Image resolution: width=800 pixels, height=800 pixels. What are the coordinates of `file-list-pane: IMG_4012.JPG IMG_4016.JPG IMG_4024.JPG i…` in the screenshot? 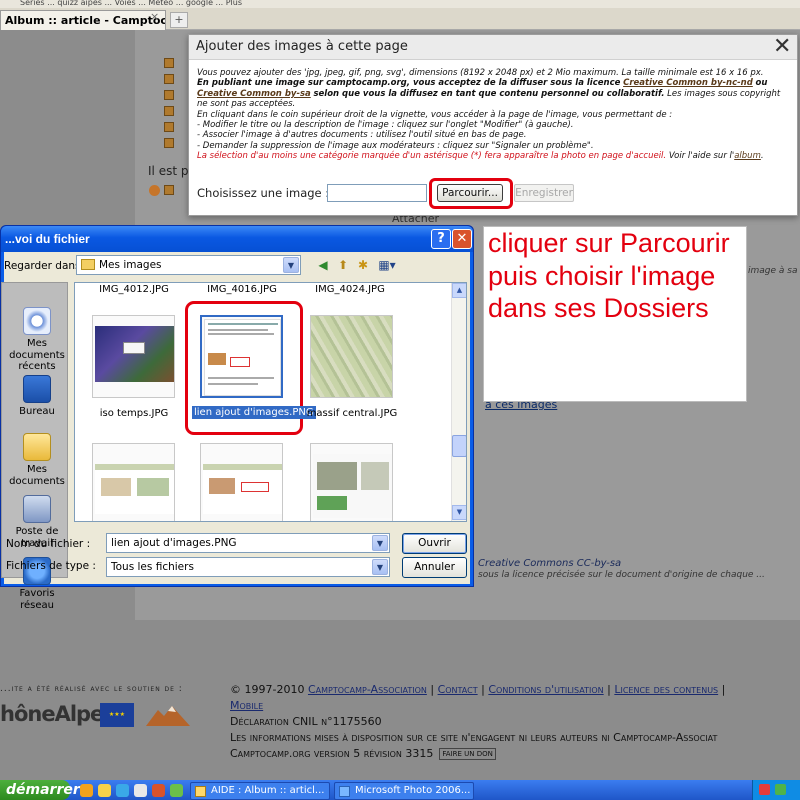 It's located at (270, 402).